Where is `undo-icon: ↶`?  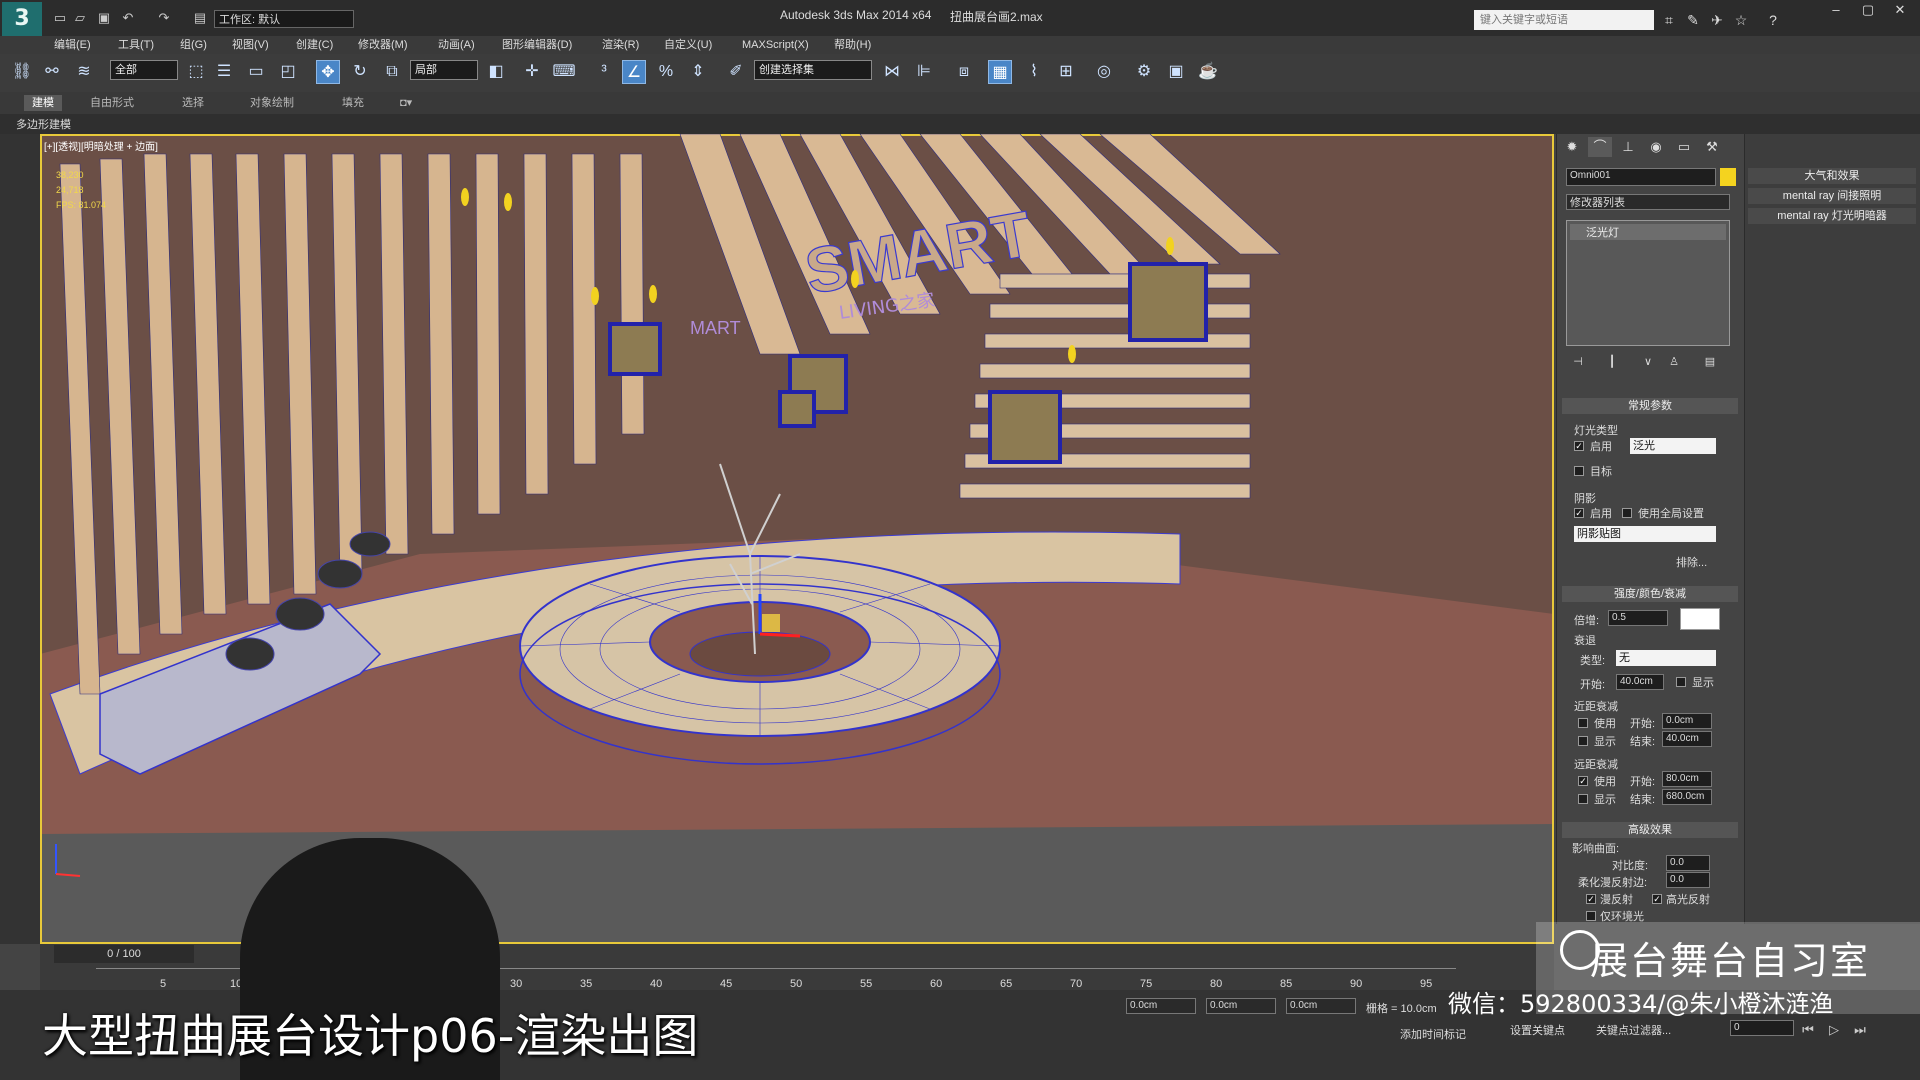
undo-icon: ↶ is located at coordinates (128, 18).